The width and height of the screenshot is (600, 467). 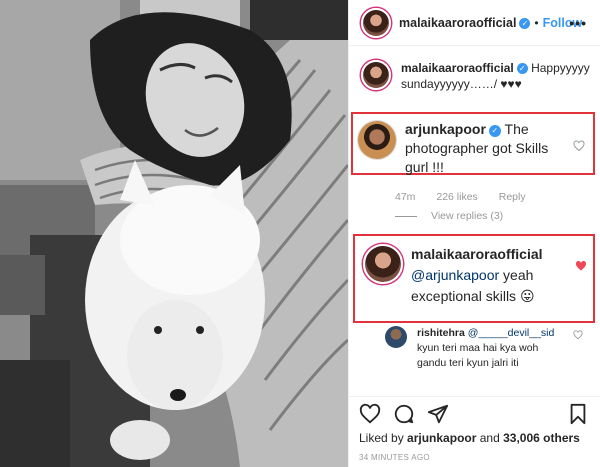 I want to click on view-replies: View replies (3), so click(x=449, y=216).